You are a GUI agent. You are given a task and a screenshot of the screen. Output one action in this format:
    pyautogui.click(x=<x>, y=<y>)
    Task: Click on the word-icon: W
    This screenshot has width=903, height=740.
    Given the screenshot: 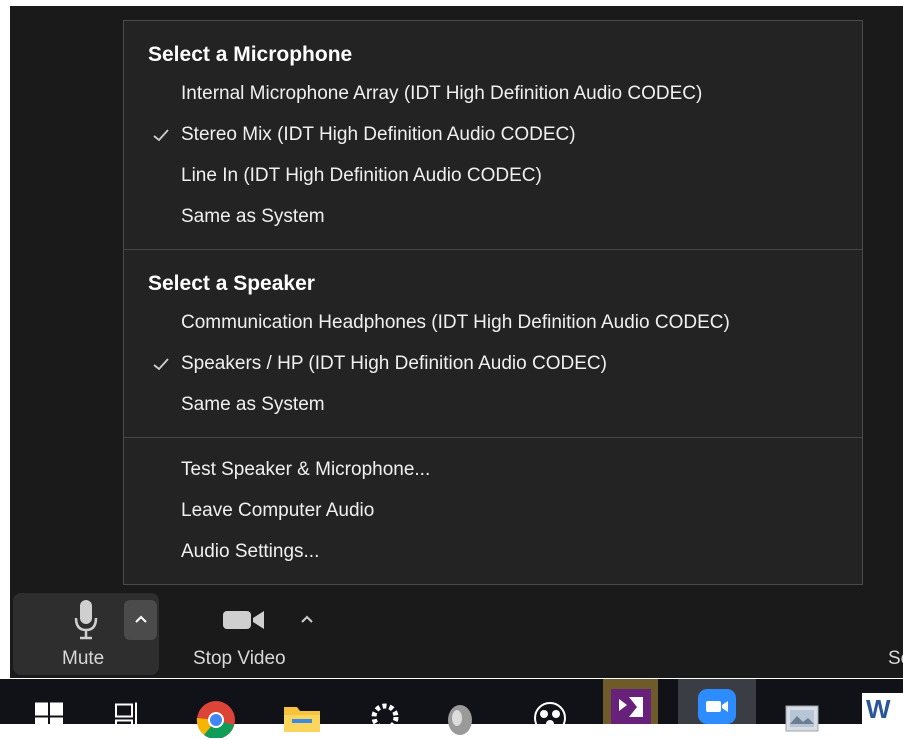 What is the action you would take?
    pyautogui.click(x=882, y=708)
    